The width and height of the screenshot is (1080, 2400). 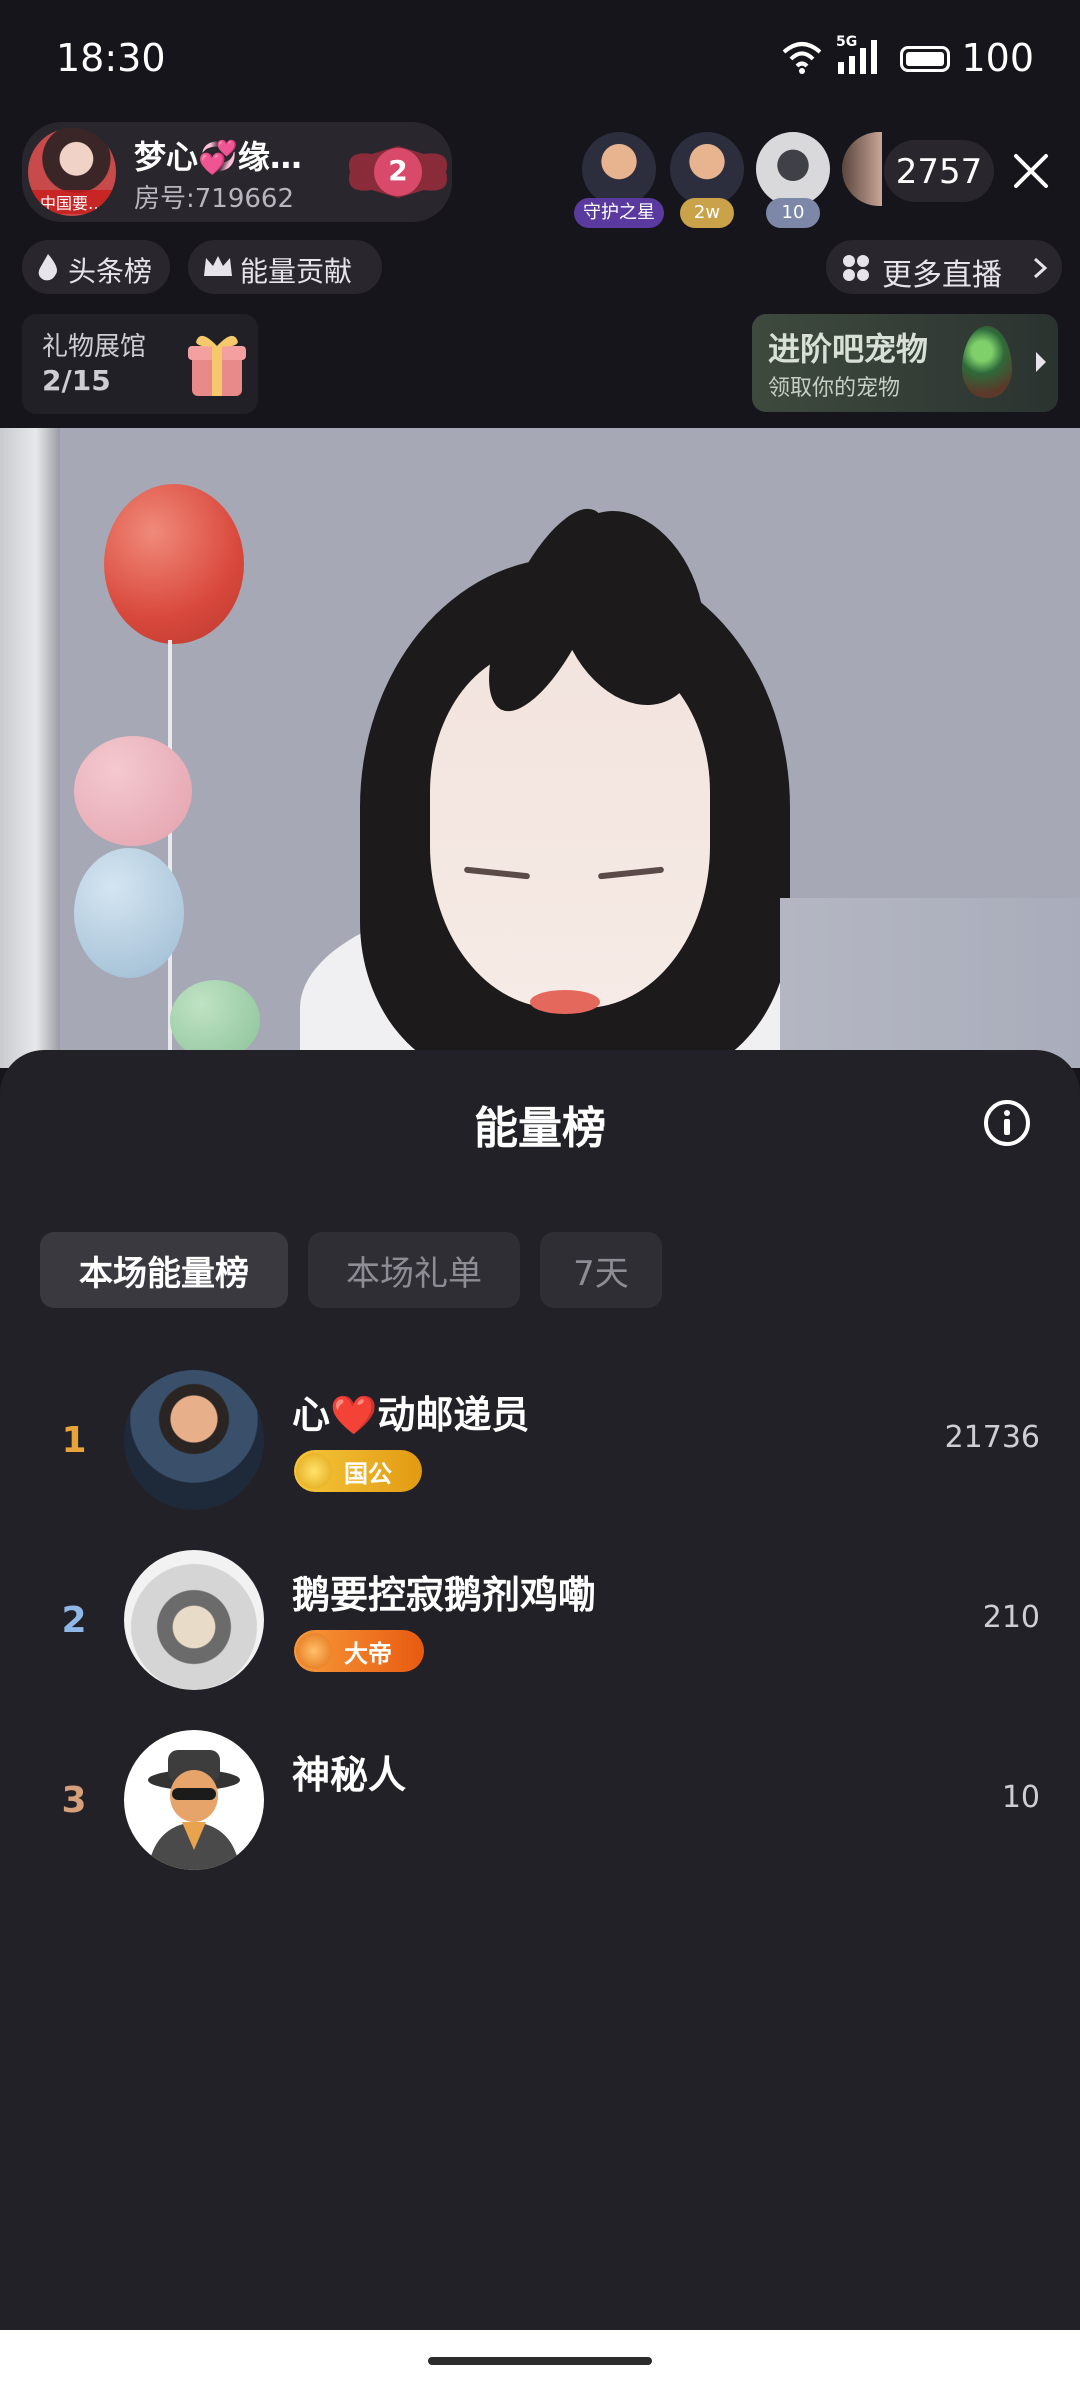 What do you see at coordinates (140, 364) in the screenshot?
I see `gift-hall-card: 礼物展馆 2/15` at bounding box center [140, 364].